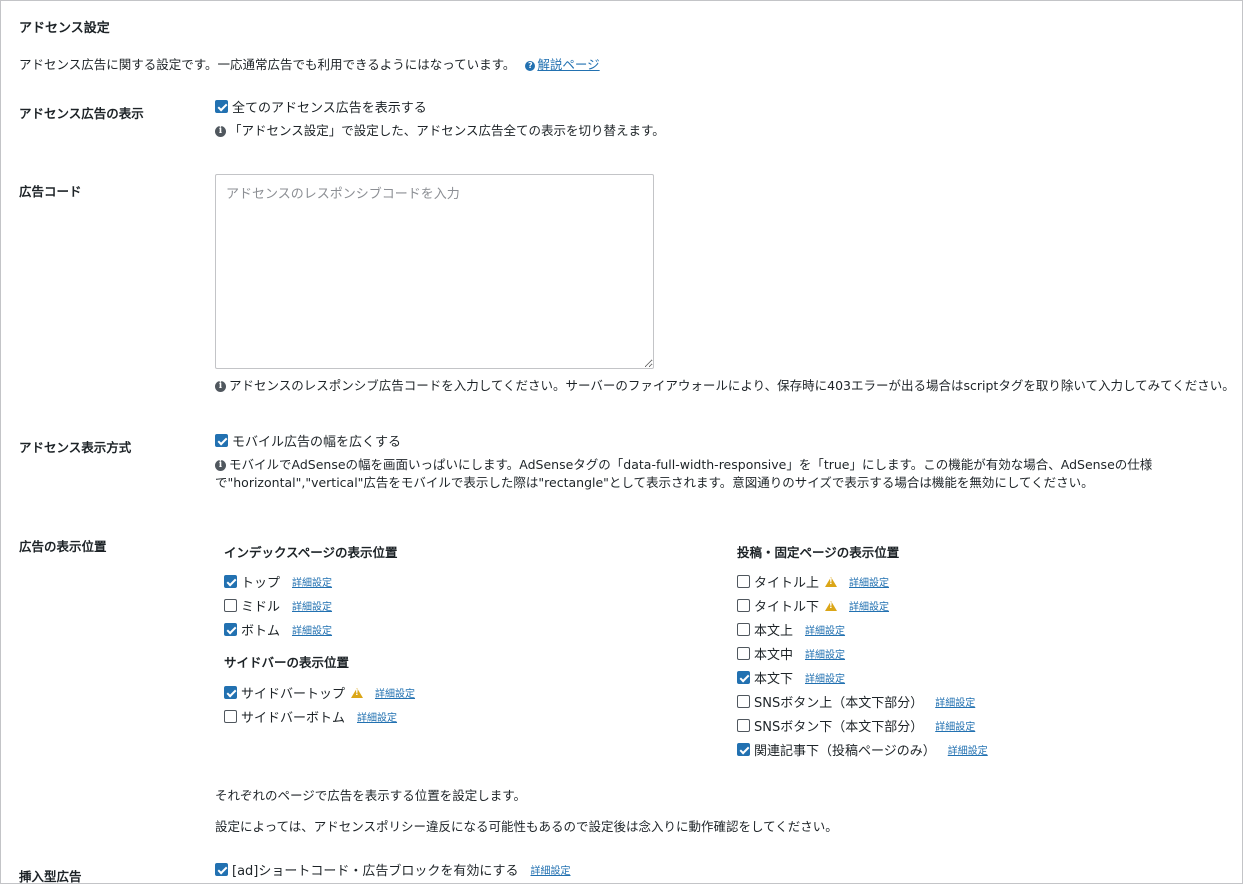 The height and width of the screenshot is (885, 1243). I want to click on post-position-label: 本文中, so click(774, 655).